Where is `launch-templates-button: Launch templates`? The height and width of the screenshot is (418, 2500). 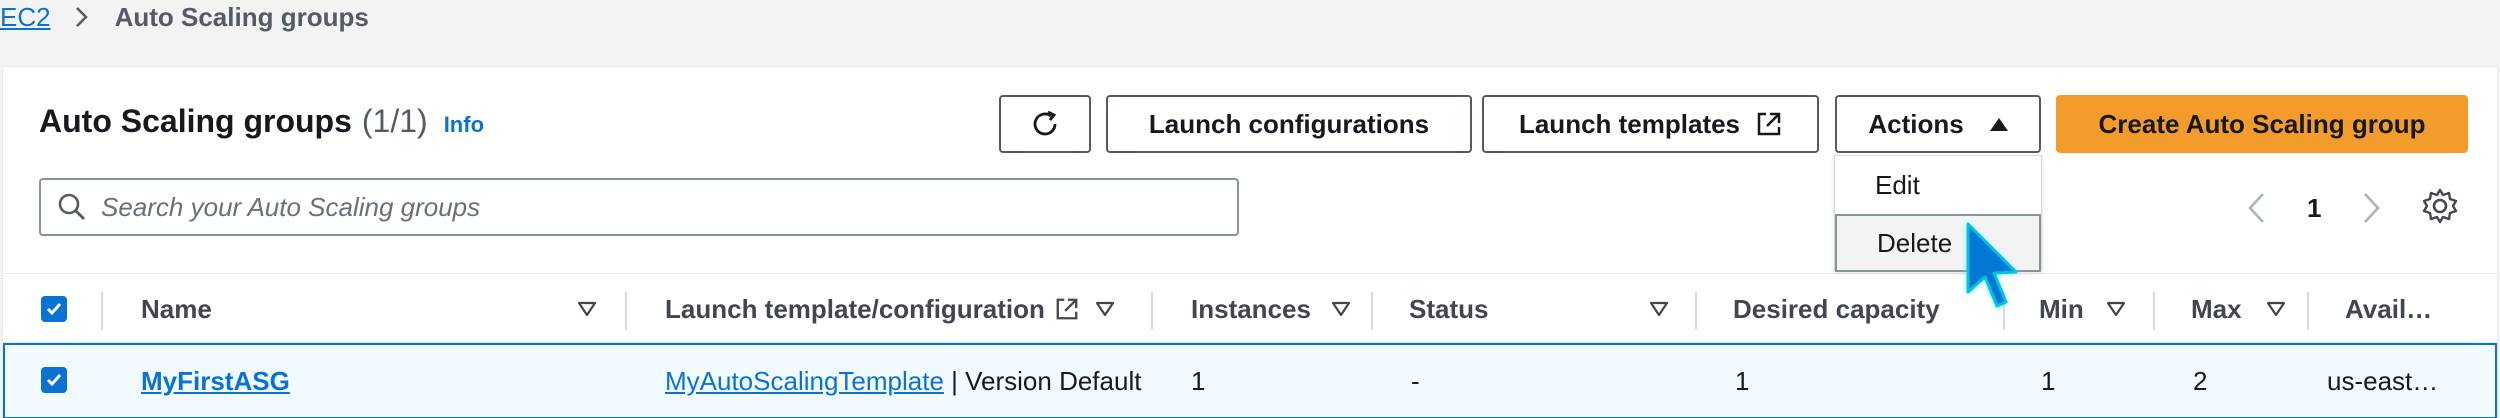 launch-templates-button: Launch templates is located at coordinates (1650, 124).